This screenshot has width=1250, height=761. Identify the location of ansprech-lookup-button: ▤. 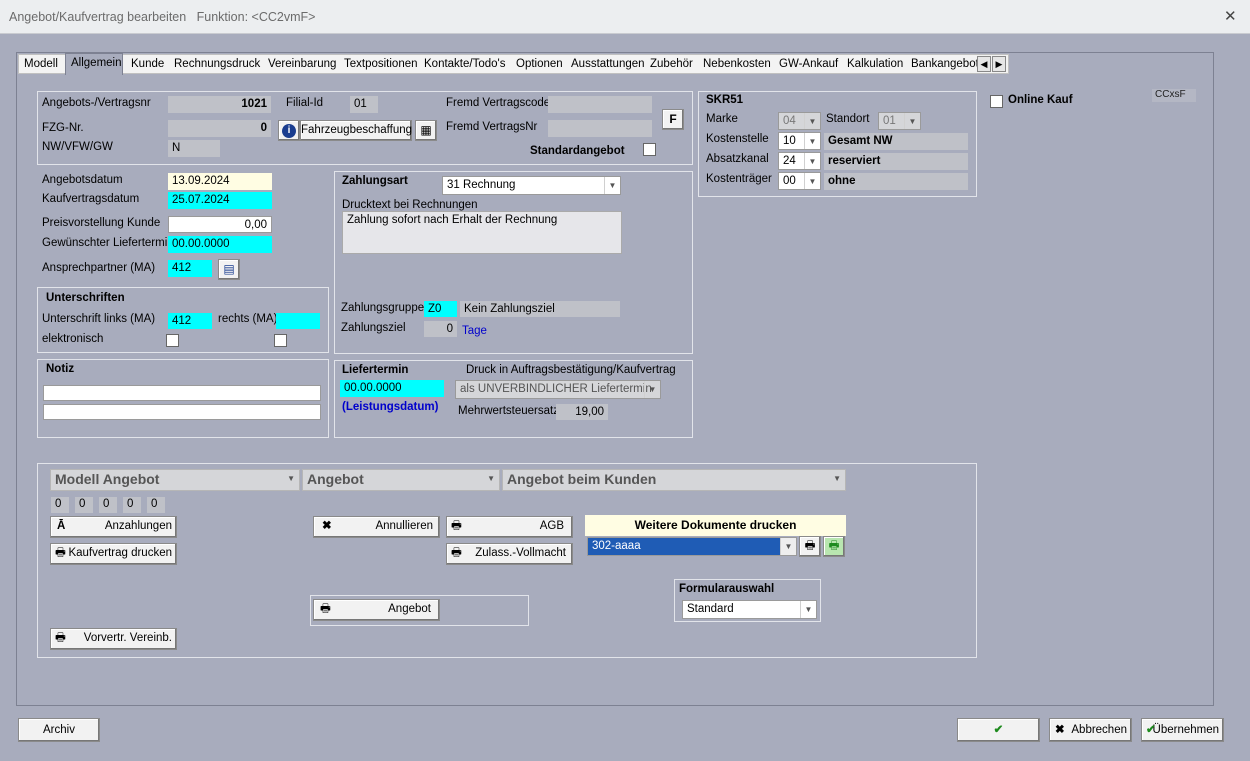
(229, 269).